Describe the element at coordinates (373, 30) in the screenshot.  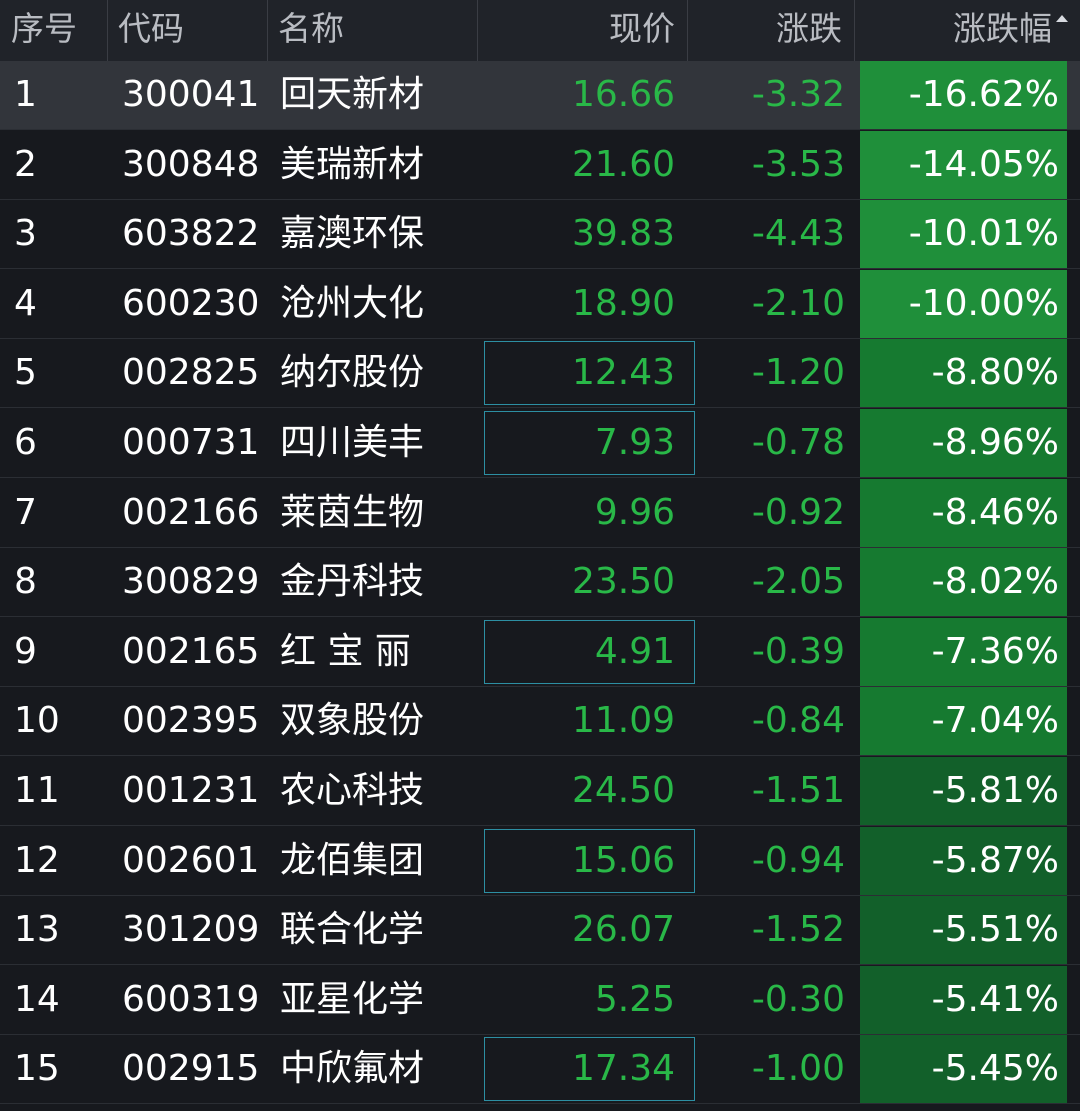
I see `header-name: 名称` at that location.